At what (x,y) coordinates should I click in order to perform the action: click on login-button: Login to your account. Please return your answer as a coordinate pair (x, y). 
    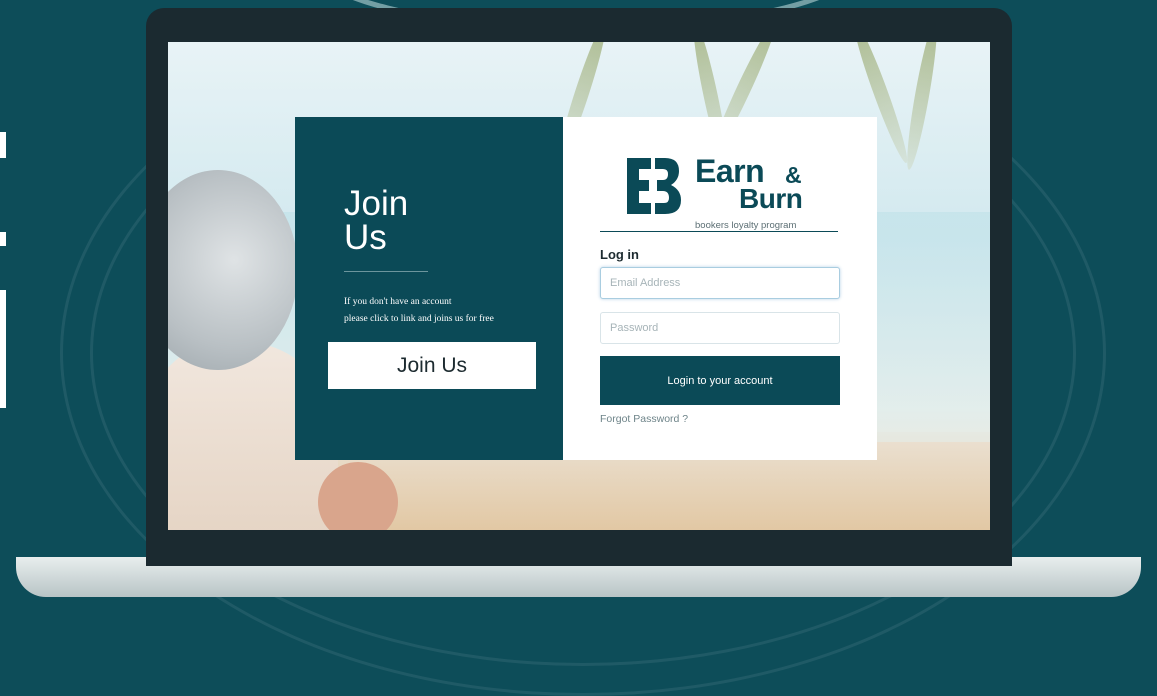
    Looking at the image, I should click on (720, 380).